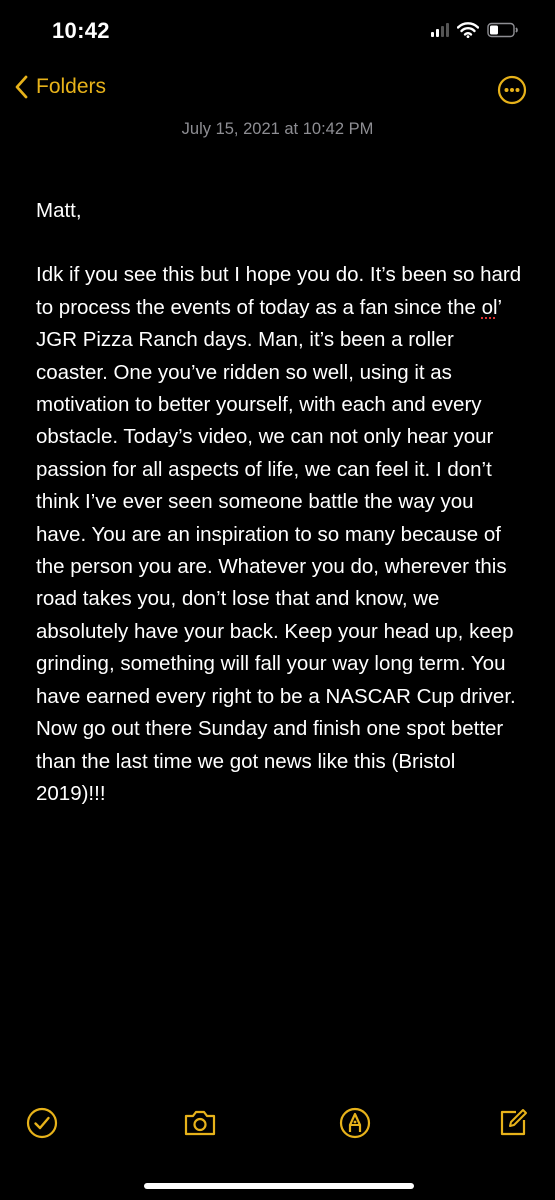 This screenshot has width=555, height=1200. Describe the element at coordinates (277, 1128) in the screenshot. I see `bottom-toolbar` at that location.